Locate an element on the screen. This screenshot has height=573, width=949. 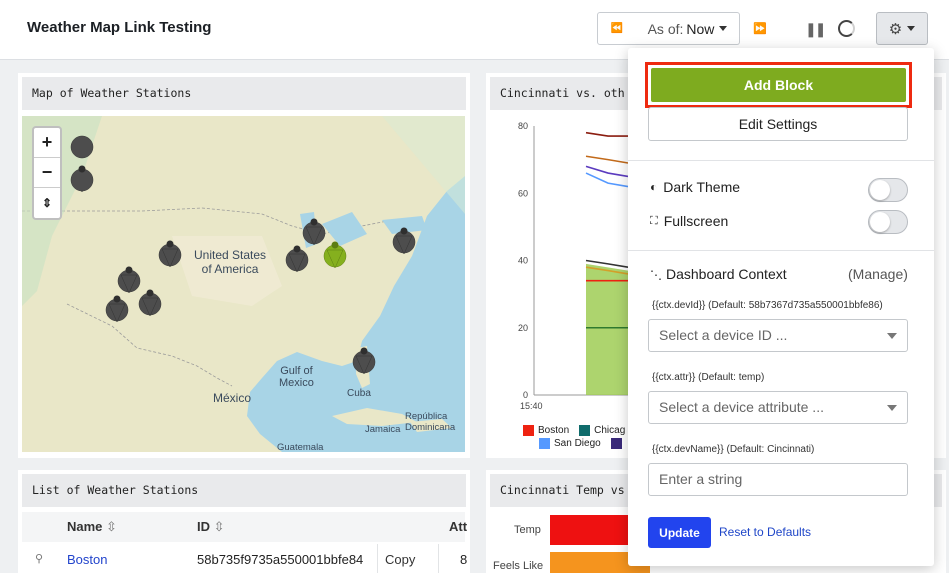
y-tick-label: 20 is located at coordinates (523, 328).